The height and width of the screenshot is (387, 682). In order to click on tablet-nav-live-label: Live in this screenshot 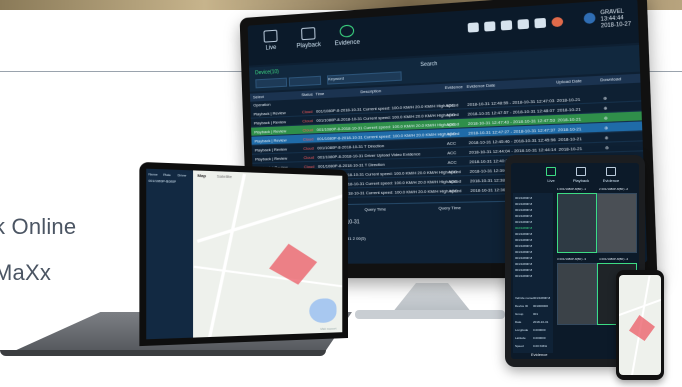, I will do `click(551, 180)`.